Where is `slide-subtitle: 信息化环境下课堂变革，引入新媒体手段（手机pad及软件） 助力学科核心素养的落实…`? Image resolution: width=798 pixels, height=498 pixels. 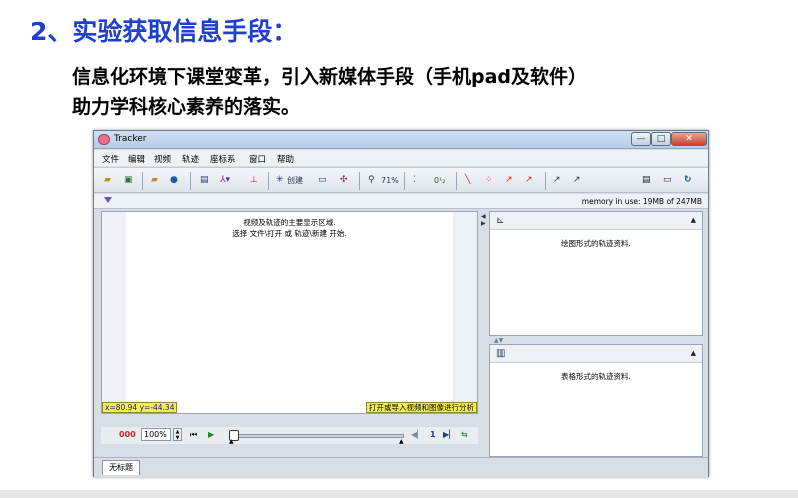
slide-subtitle: 信息化环境下课堂变革，引入新媒体手段（手机pad及软件） 助力学科核心素养的落实… is located at coordinates (432, 92).